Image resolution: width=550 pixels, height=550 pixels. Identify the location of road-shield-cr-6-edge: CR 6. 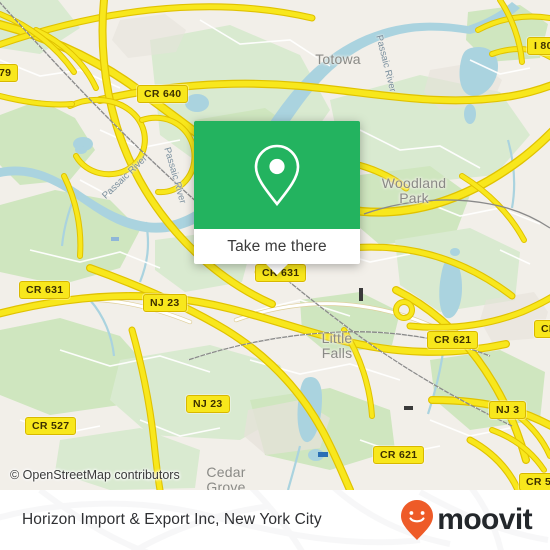
(542, 329).